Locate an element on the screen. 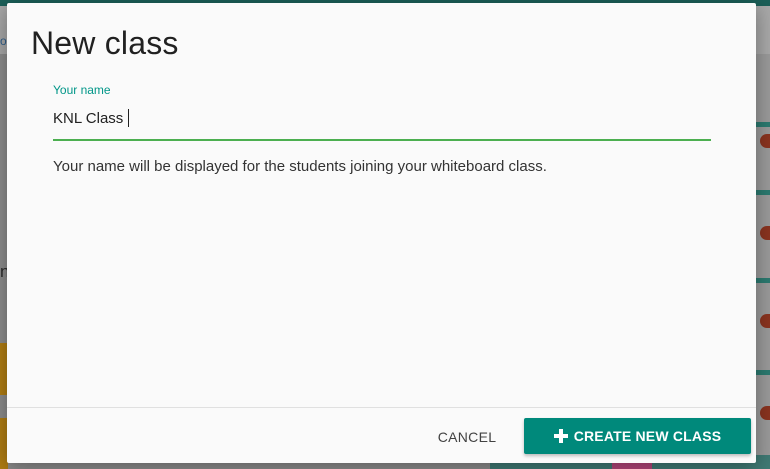  cancel-button-label: CANCEL is located at coordinates (467, 437).